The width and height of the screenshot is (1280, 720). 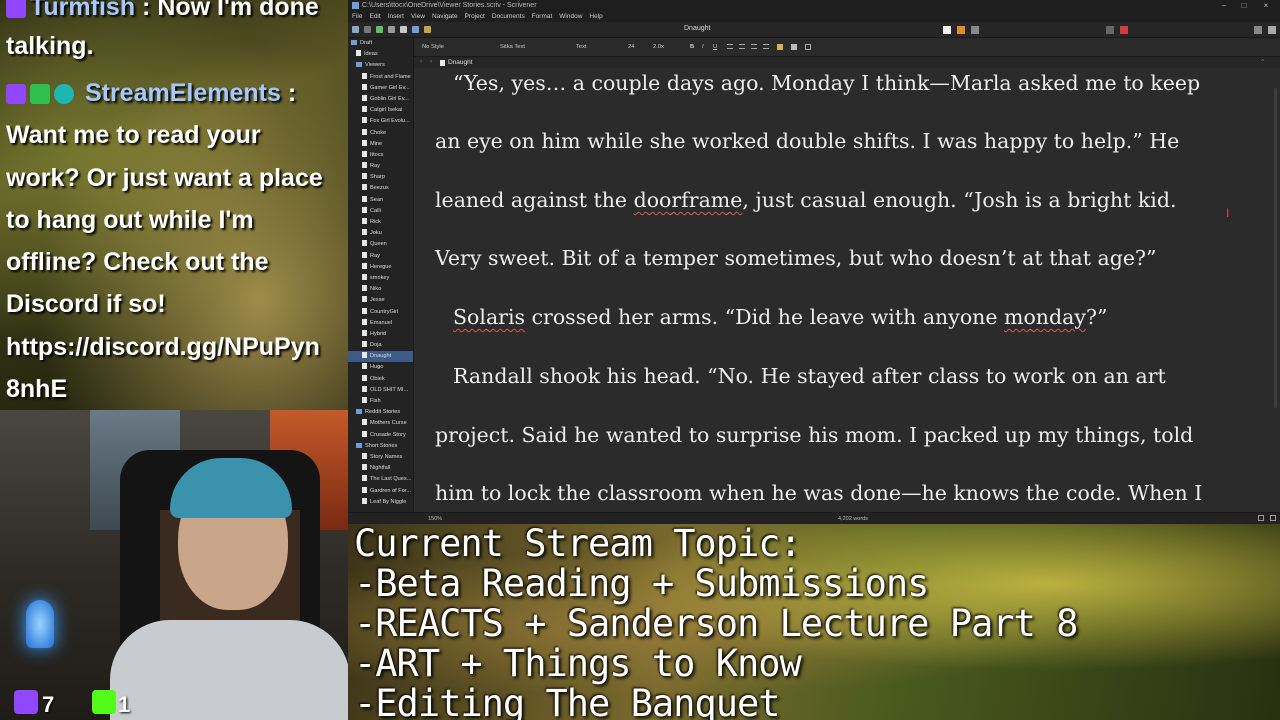 What do you see at coordinates (1224, 5) in the screenshot?
I see `minimize-button: –` at bounding box center [1224, 5].